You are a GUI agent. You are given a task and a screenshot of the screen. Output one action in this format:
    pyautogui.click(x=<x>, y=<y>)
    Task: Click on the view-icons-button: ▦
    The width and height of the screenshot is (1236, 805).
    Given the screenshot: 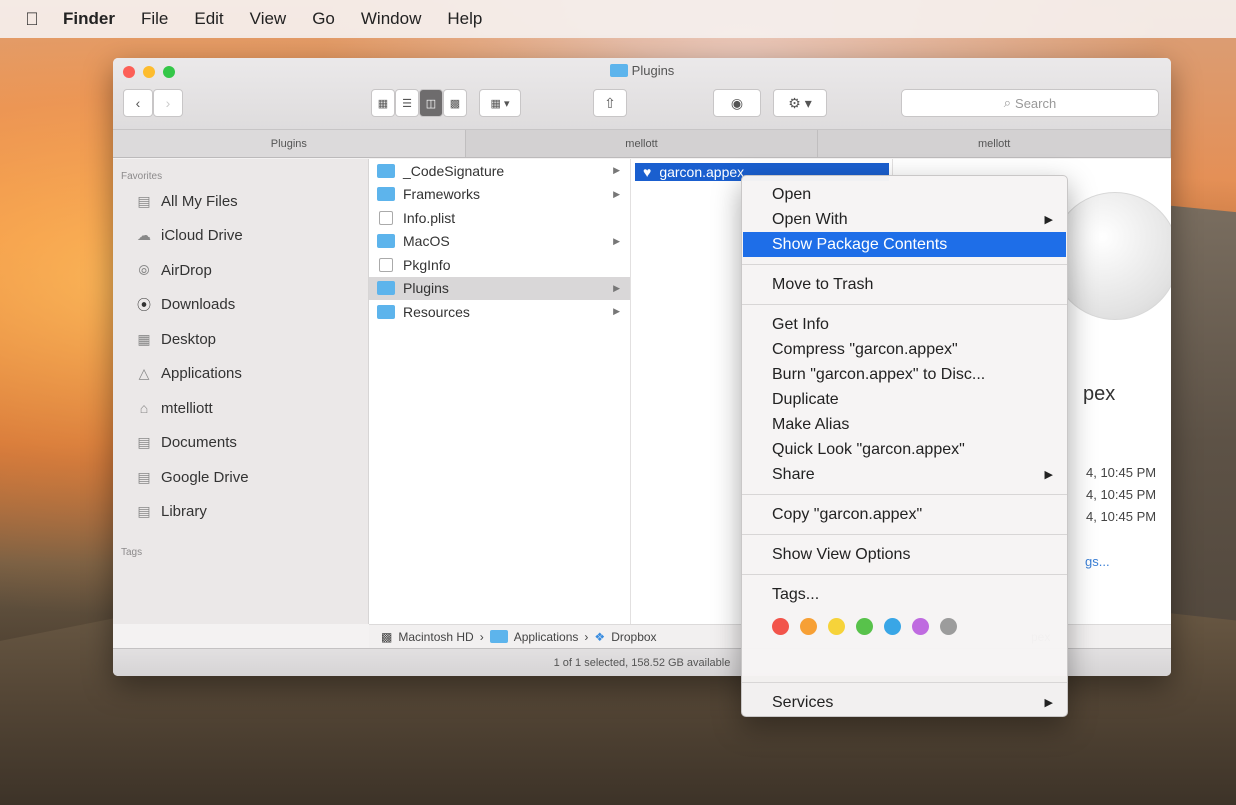 What is the action you would take?
    pyautogui.click(x=383, y=103)
    